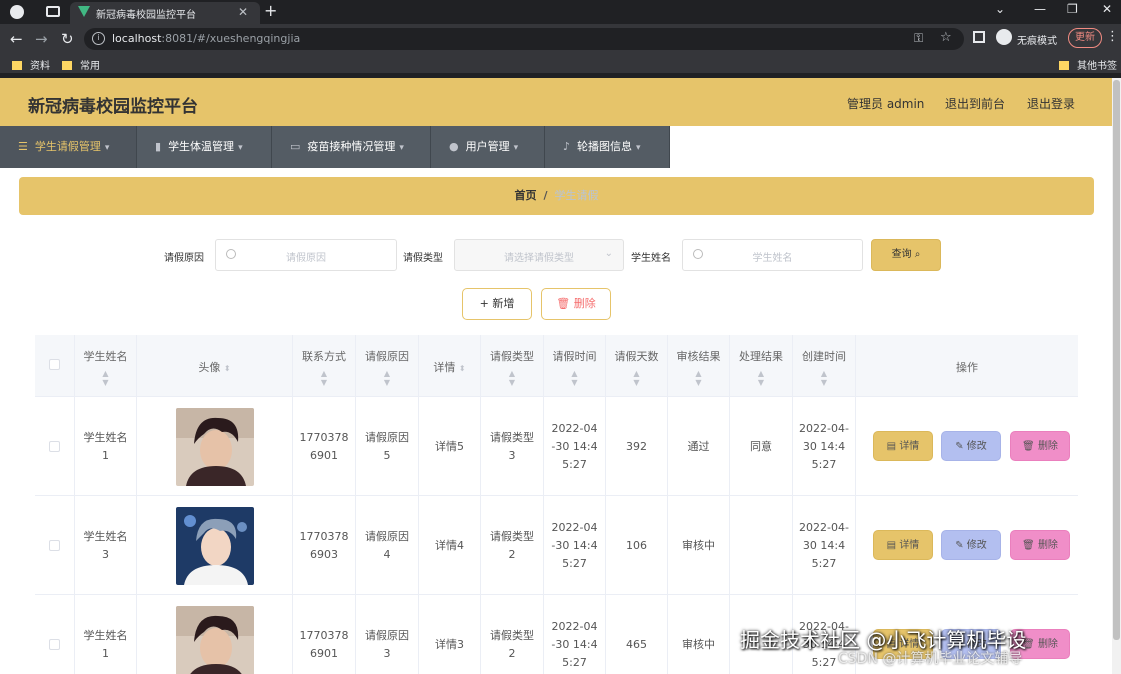 This screenshot has width=1121, height=674. I want to click on cell-time: 2022-04-30 14:45:27, so click(575, 634).